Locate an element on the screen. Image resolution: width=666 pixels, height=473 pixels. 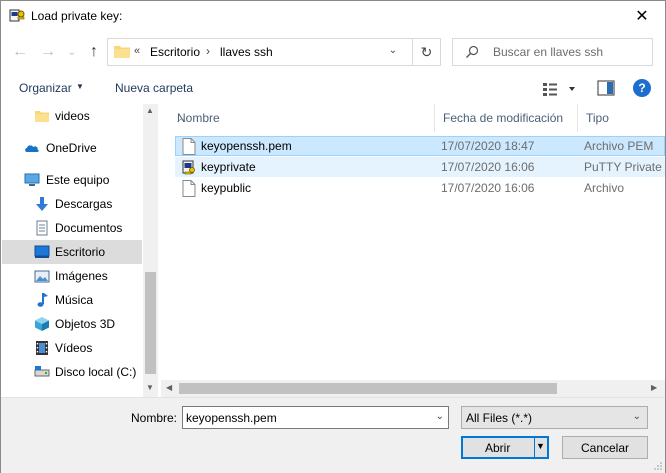
close-icon: ✕ is located at coordinates (642, 16).